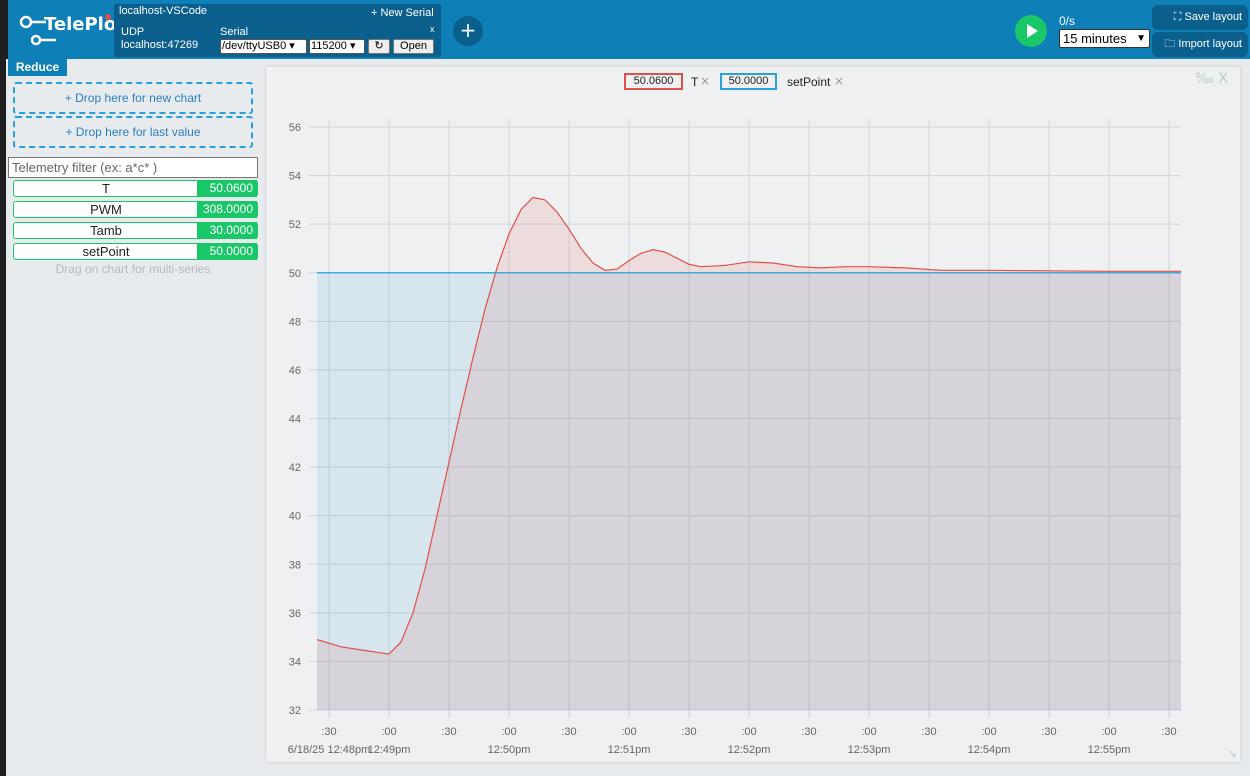  Describe the element at coordinates (66, 29) in the screenshot. I see `teleplot-logo: TelePlot` at that location.